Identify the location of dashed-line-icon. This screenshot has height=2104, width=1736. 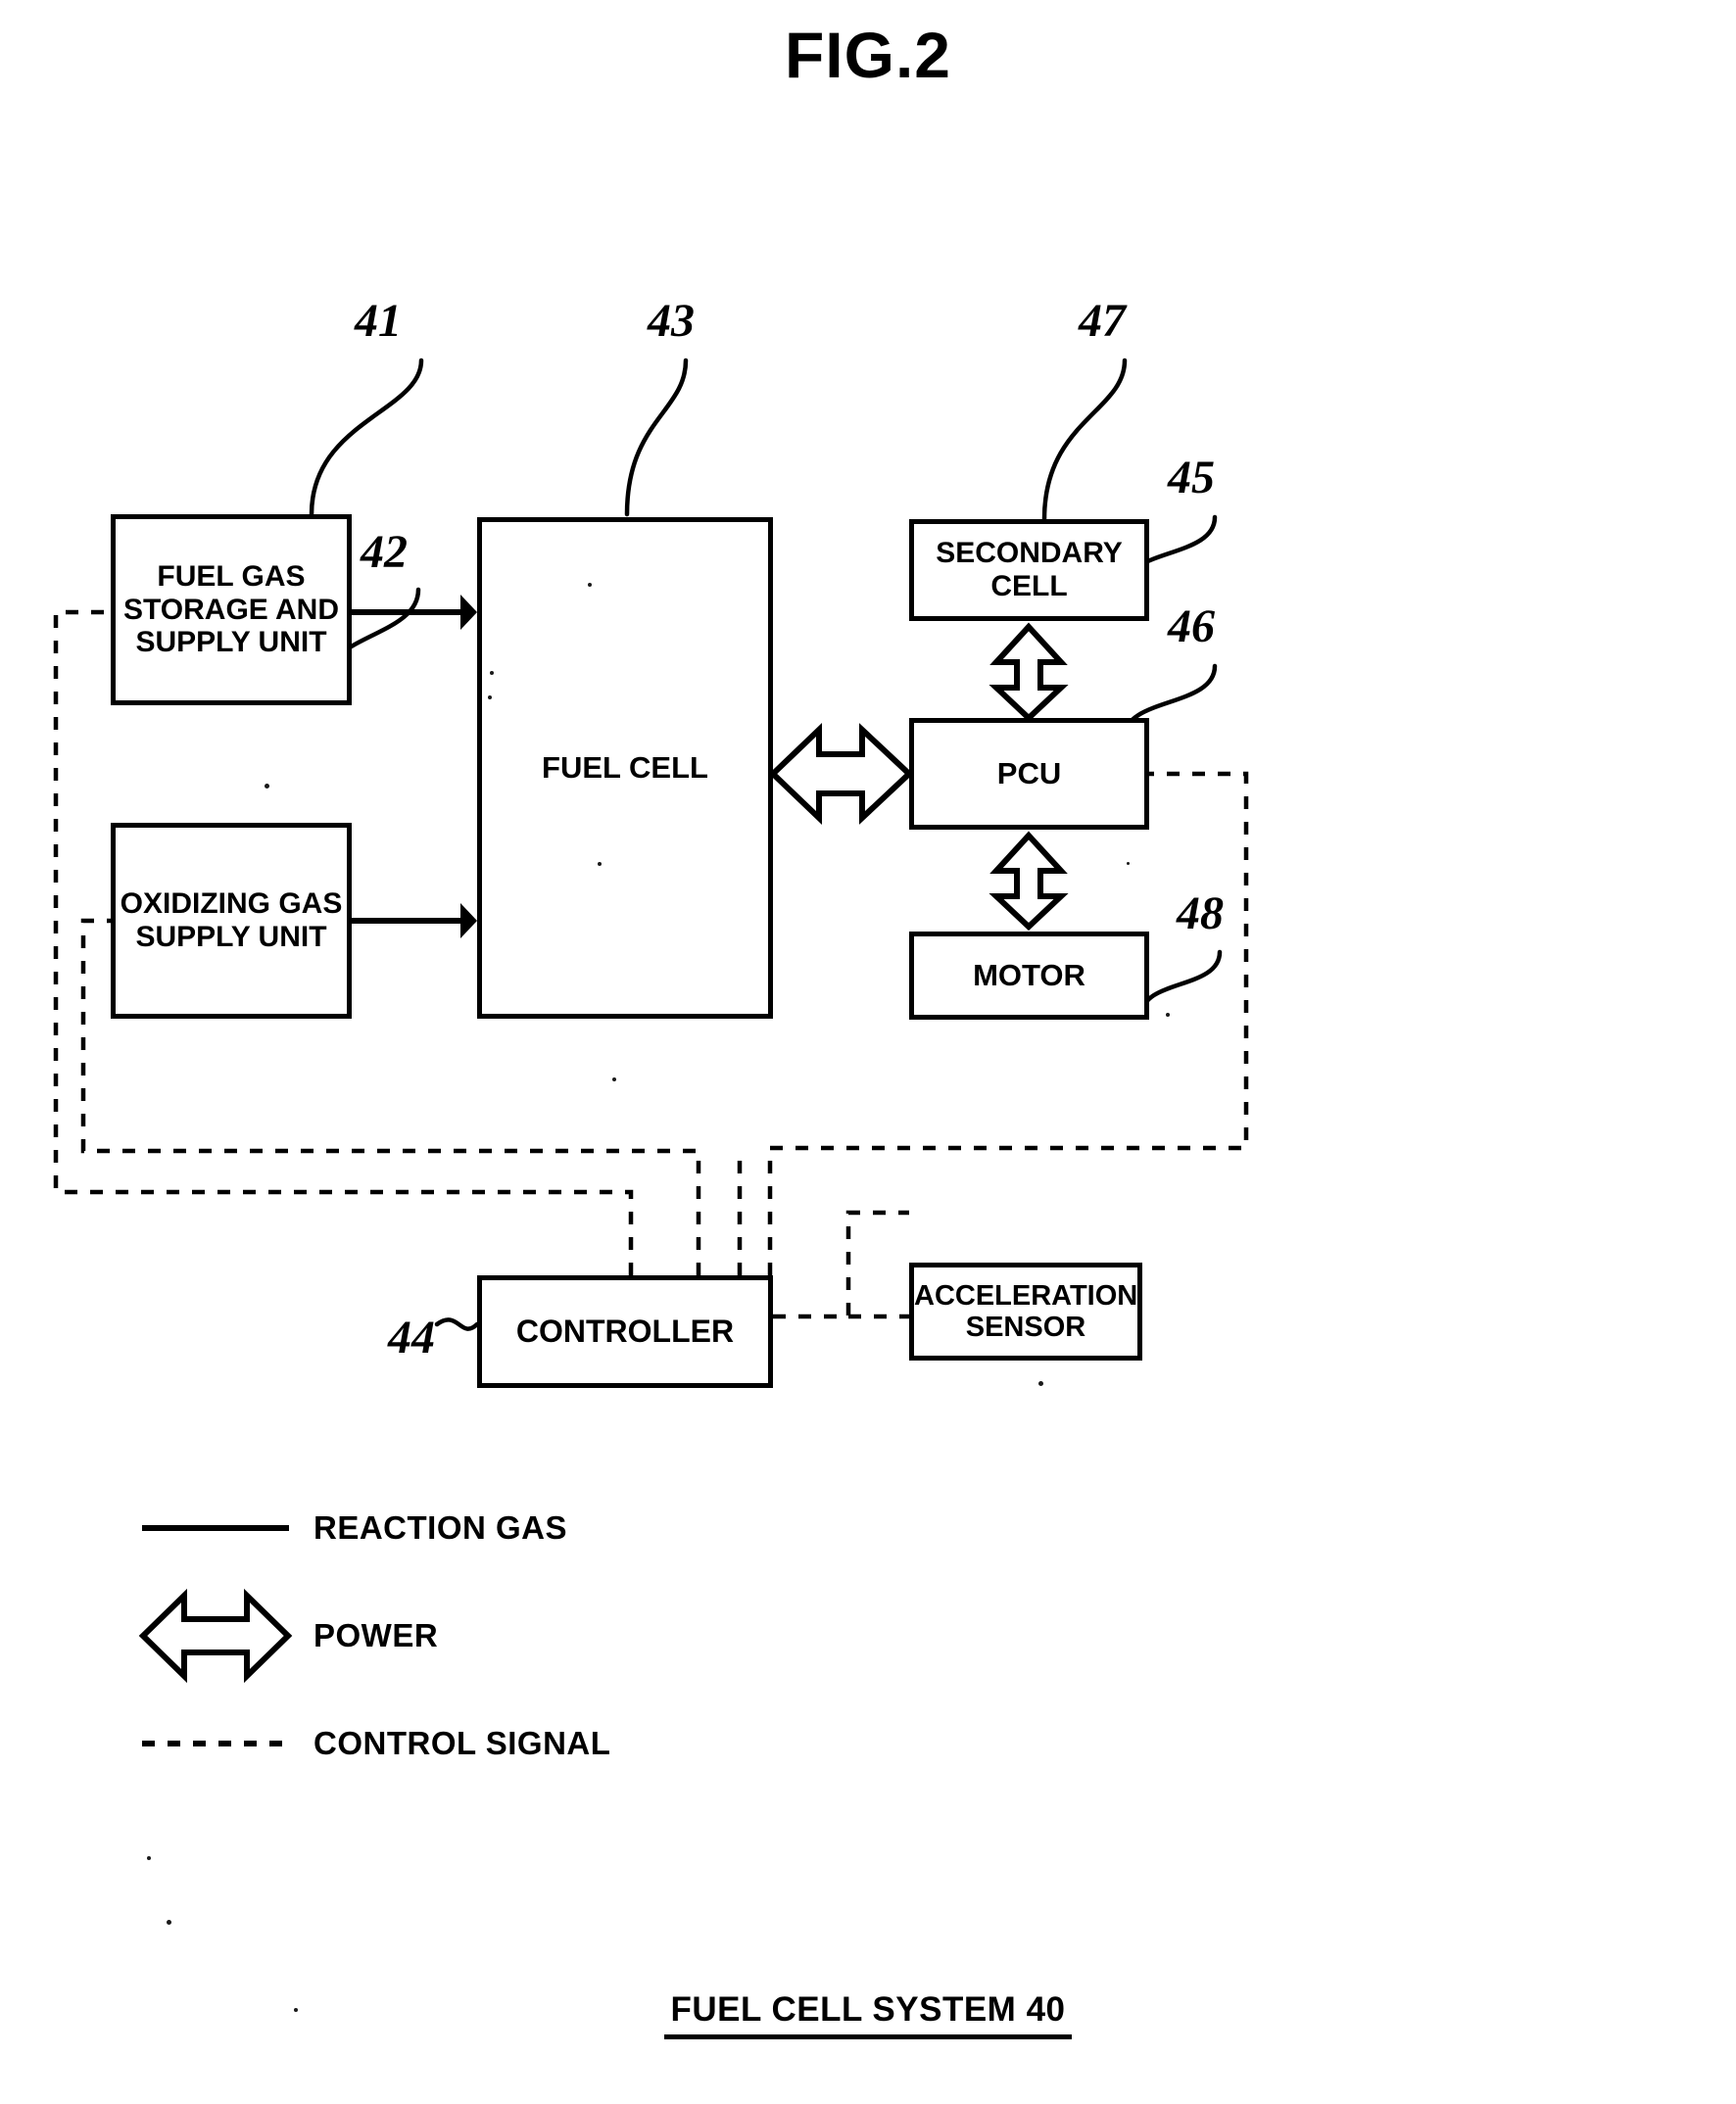
(215, 1743).